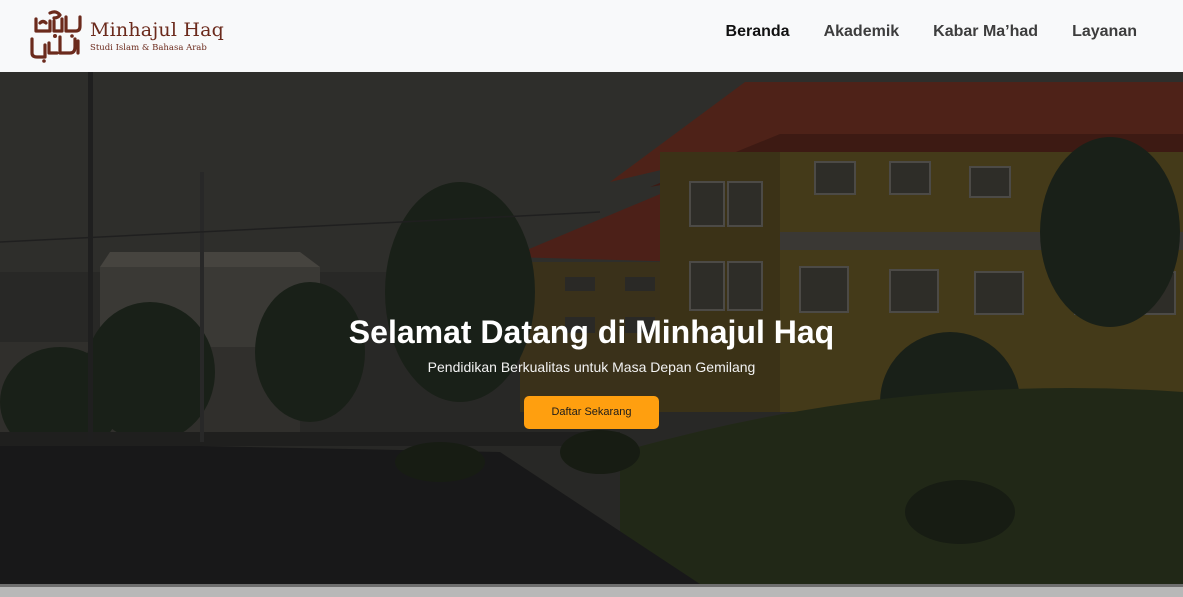 Image resolution: width=1183 pixels, height=597 pixels. What do you see at coordinates (591, 585) in the screenshot?
I see `divider` at bounding box center [591, 585].